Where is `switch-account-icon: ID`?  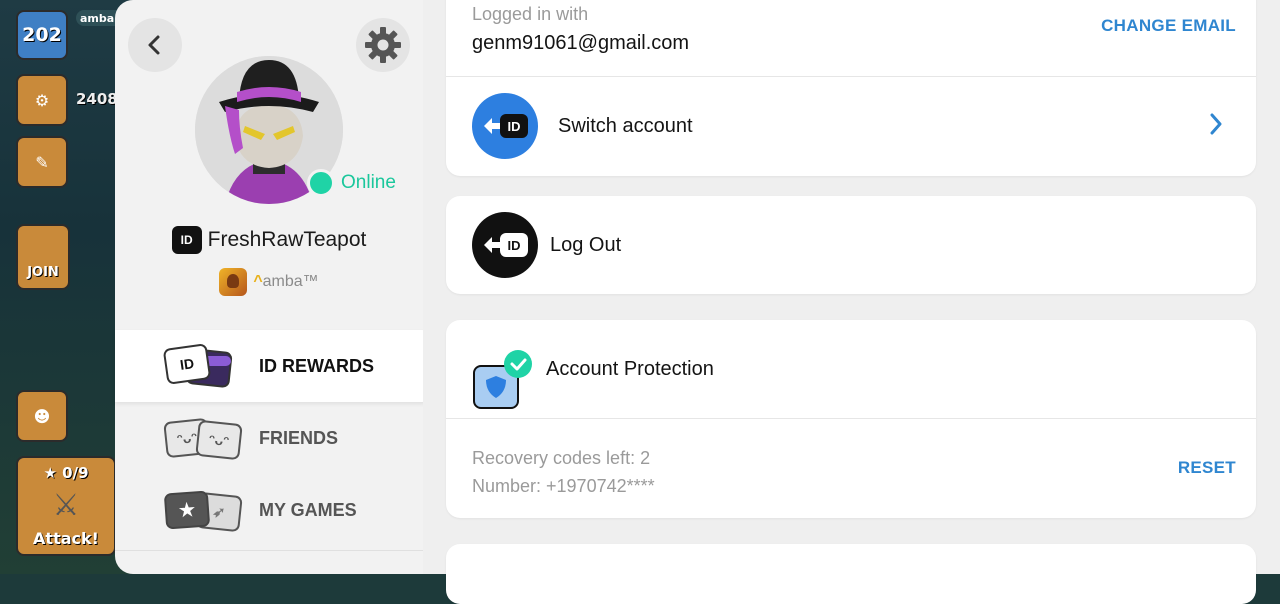
switch-account-icon: ID is located at coordinates (505, 126).